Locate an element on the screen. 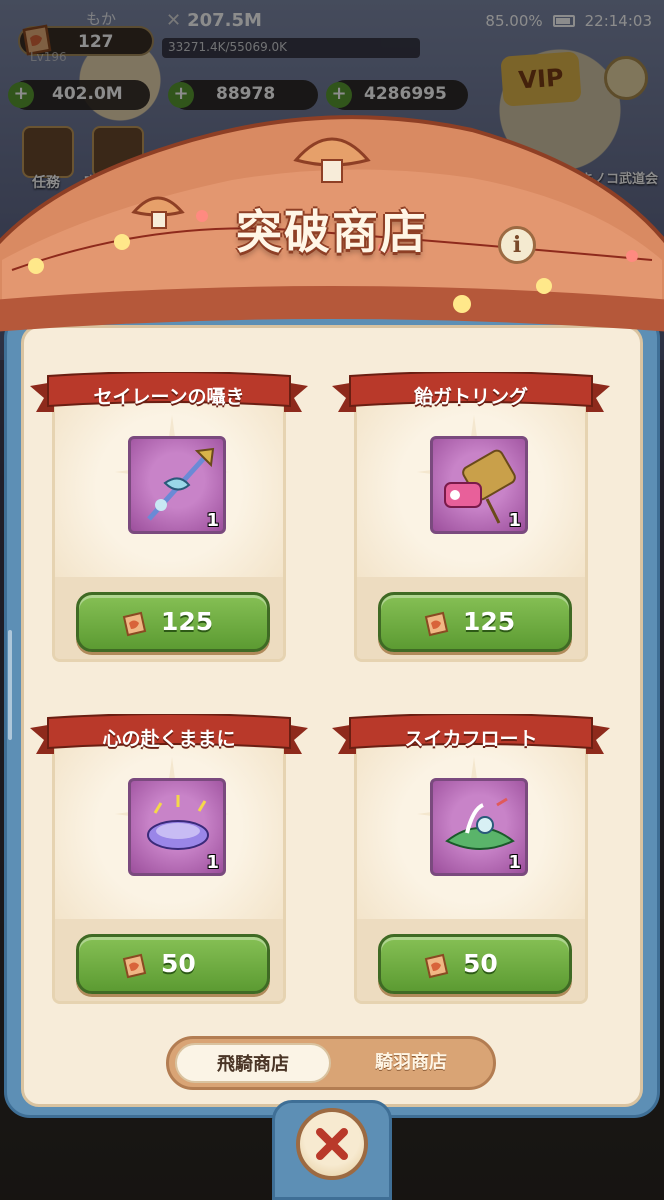 The height and width of the screenshot is (1200, 664). item-name: スイカフロート is located at coordinates (471, 739).